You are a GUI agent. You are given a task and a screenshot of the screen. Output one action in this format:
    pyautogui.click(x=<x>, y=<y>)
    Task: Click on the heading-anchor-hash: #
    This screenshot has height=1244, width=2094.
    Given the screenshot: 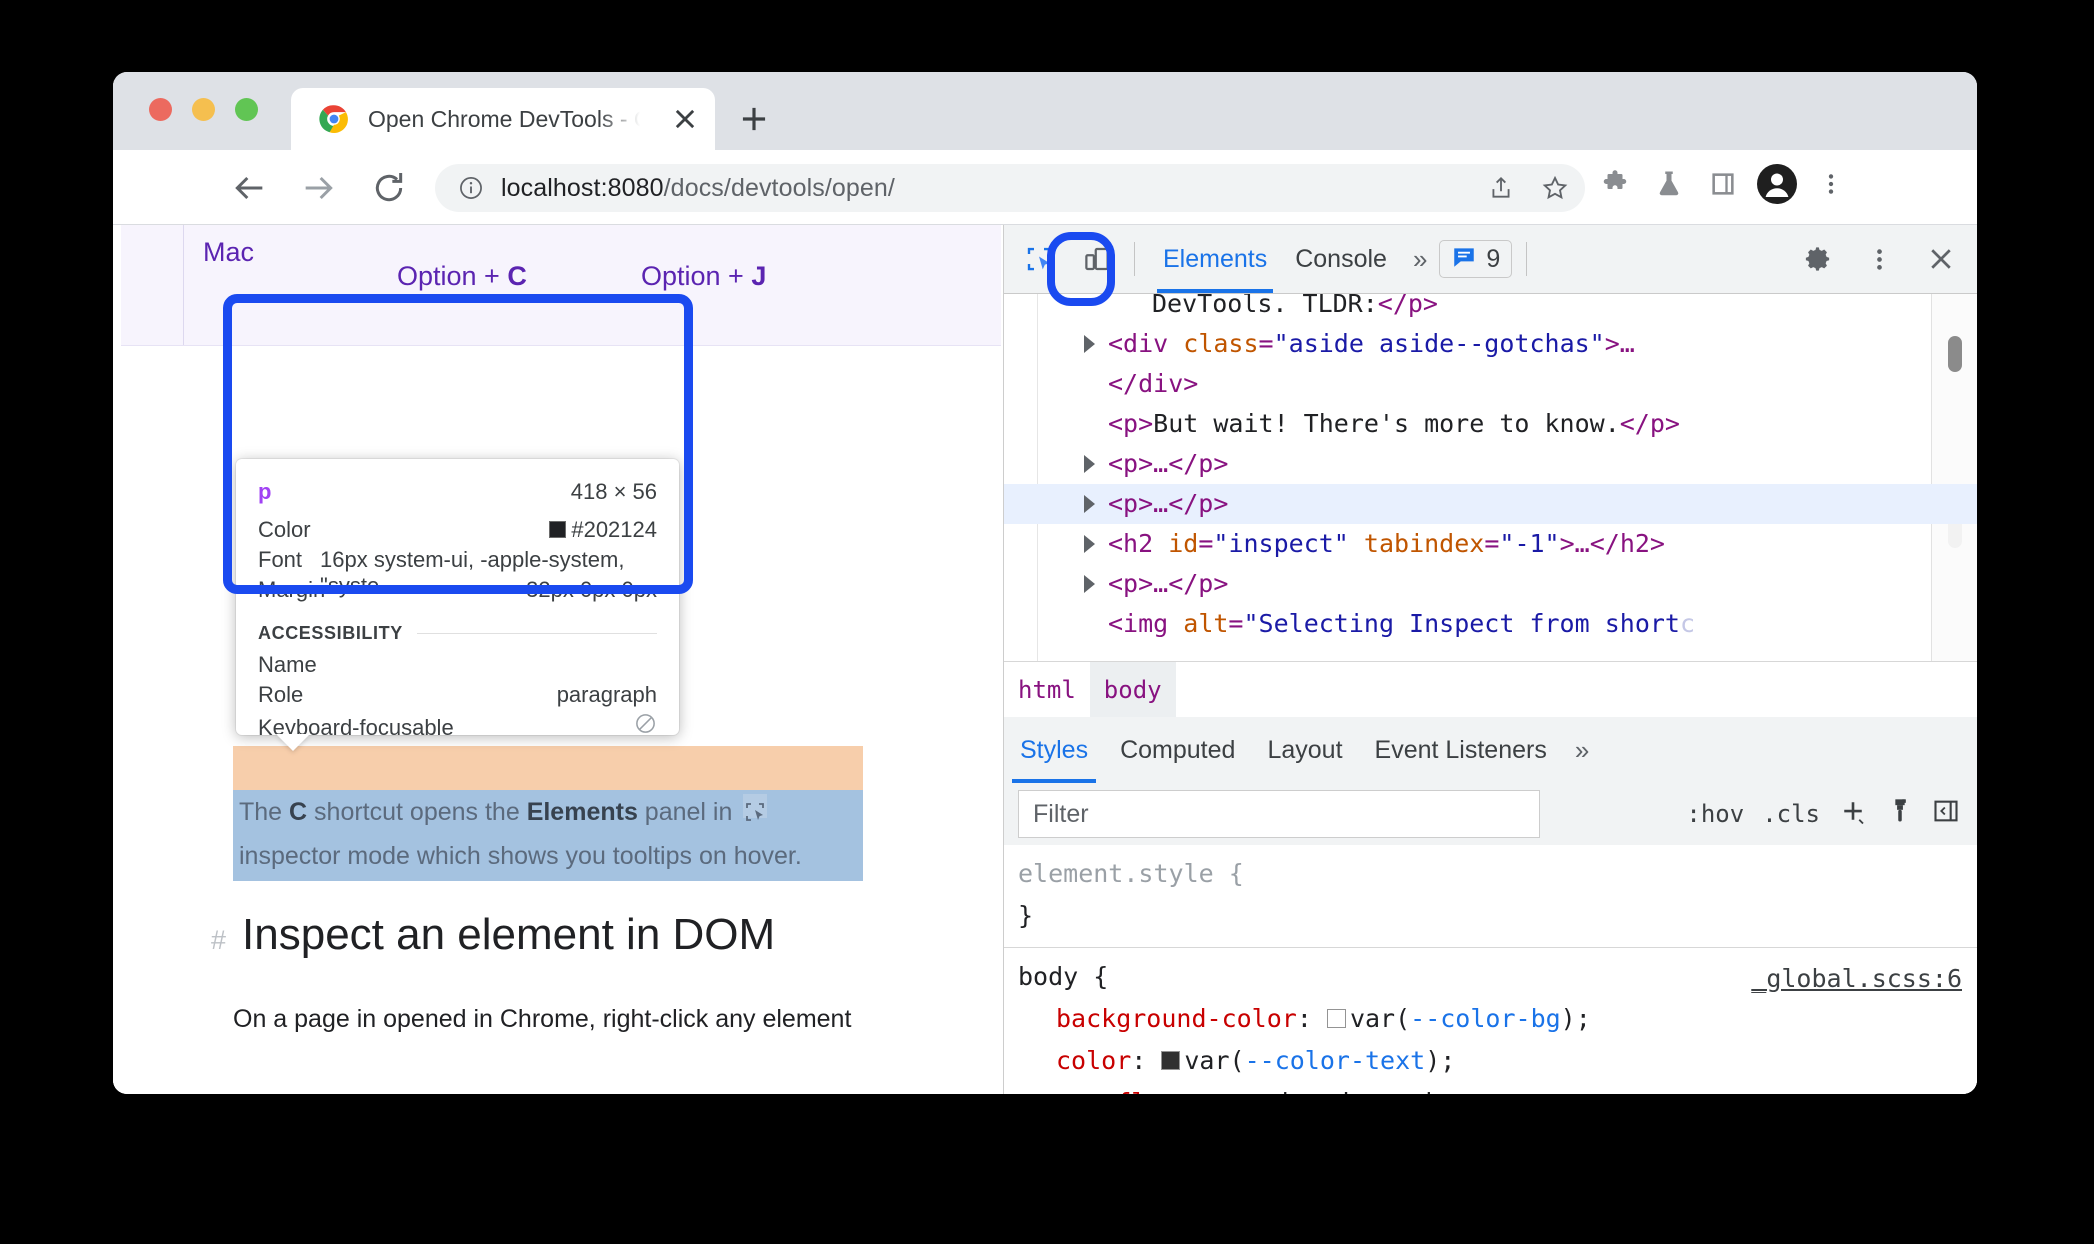 What is the action you would take?
    pyautogui.click(x=218, y=940)
    